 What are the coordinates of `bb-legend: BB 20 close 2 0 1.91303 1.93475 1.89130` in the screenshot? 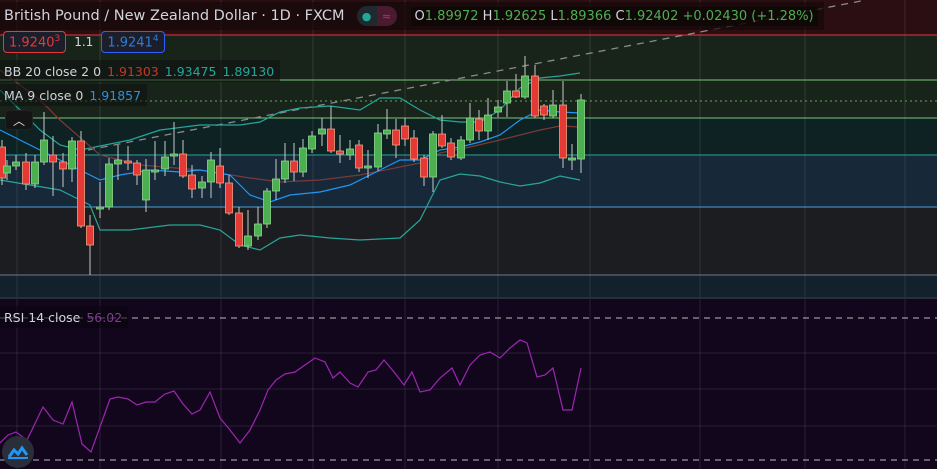 It's located at (140, 71).